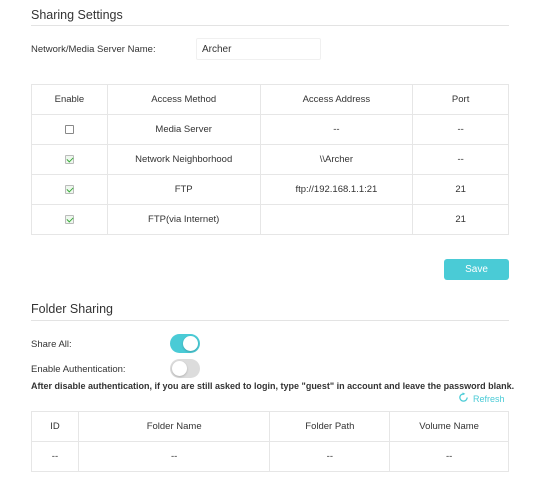  I want to click on access-address-cell: --, so click(336, 129).